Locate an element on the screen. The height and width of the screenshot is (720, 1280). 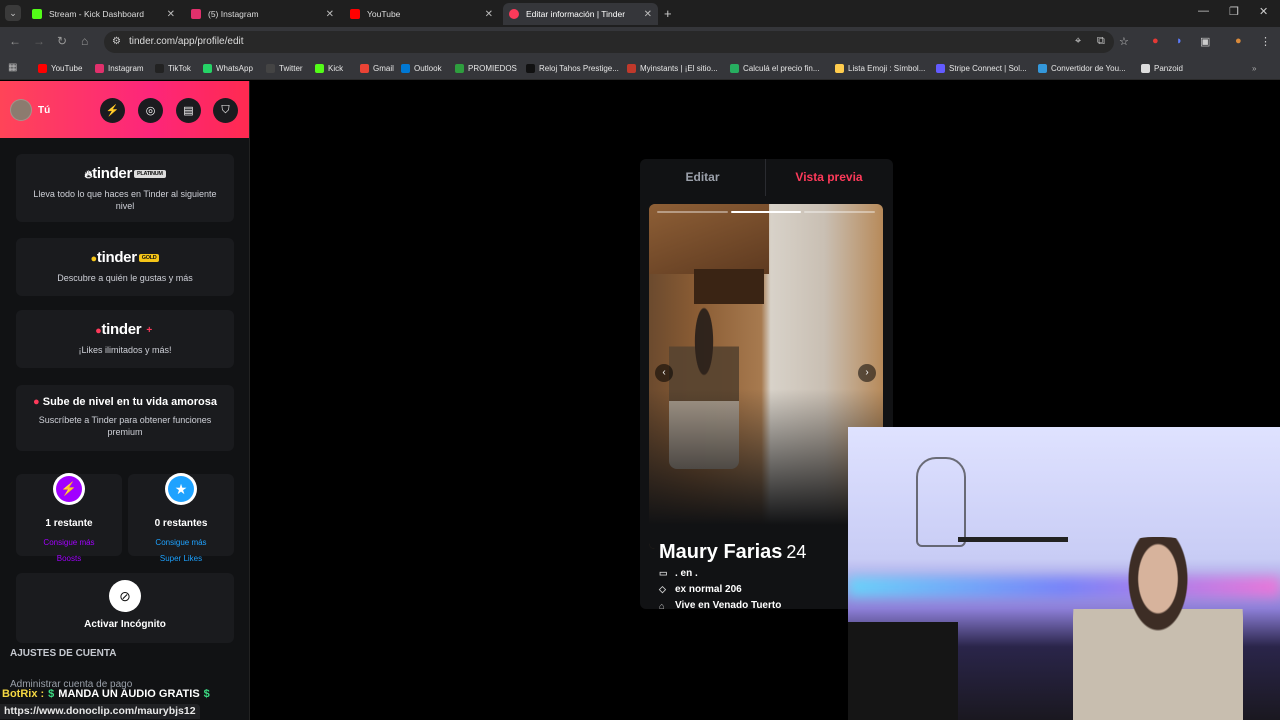
bookmark-item: Twitter is located at coordinates (284, 68).